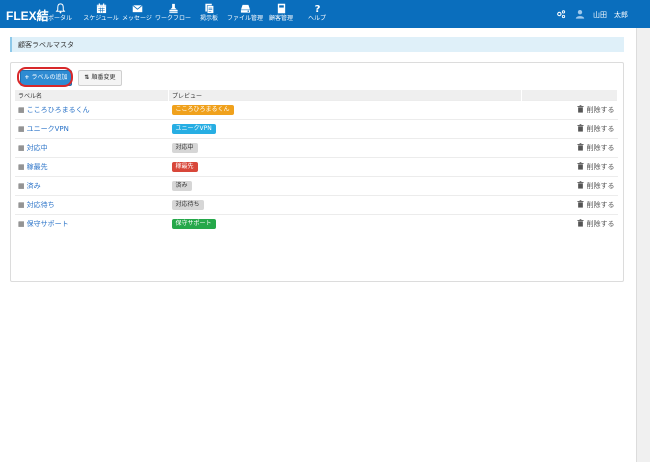 Image resolution: width=650 pixels, height=462 pixels. I want to click on label-name-cell: ▦ 対応中, so click(92, 148).